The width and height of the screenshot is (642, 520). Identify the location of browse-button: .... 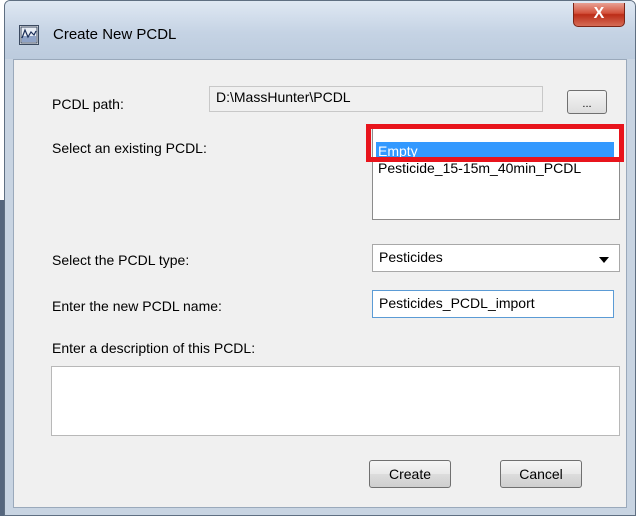
(587, 102).